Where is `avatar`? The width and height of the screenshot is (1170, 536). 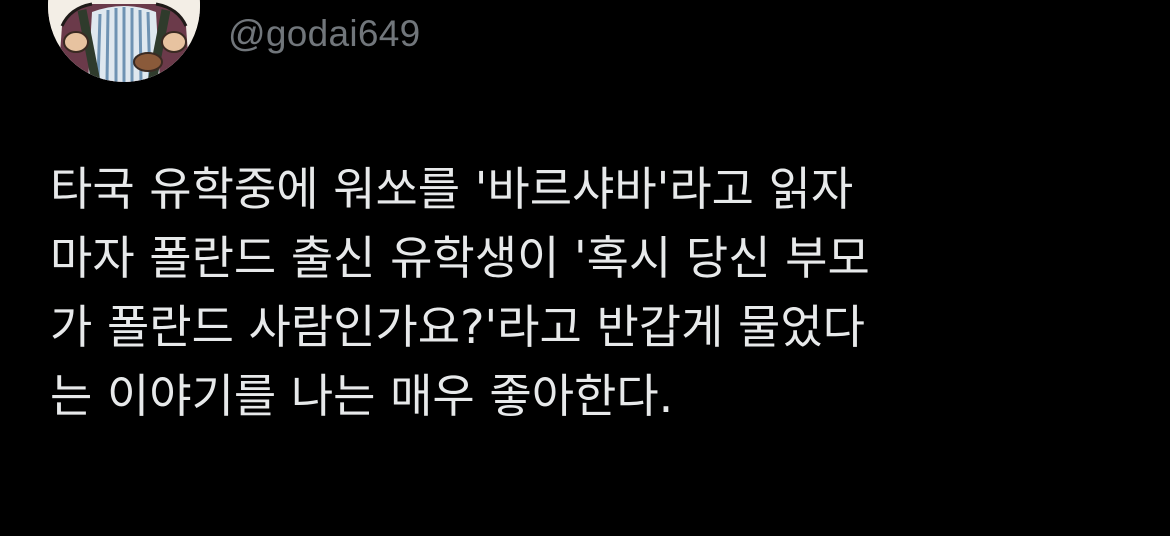 avatar is located at coordinates (124, 41).